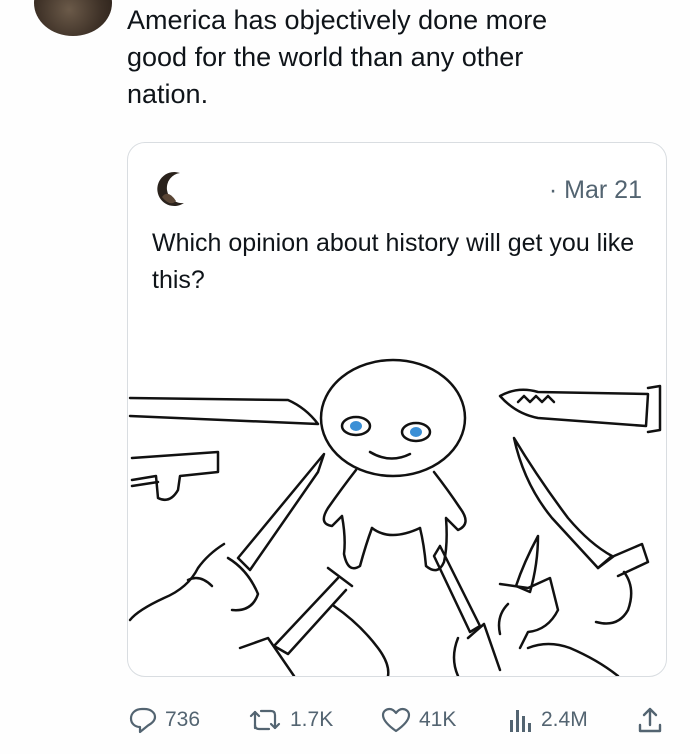 This screenshot has width=700, height=754. I want to click on reply-icon, so click(143, 720).